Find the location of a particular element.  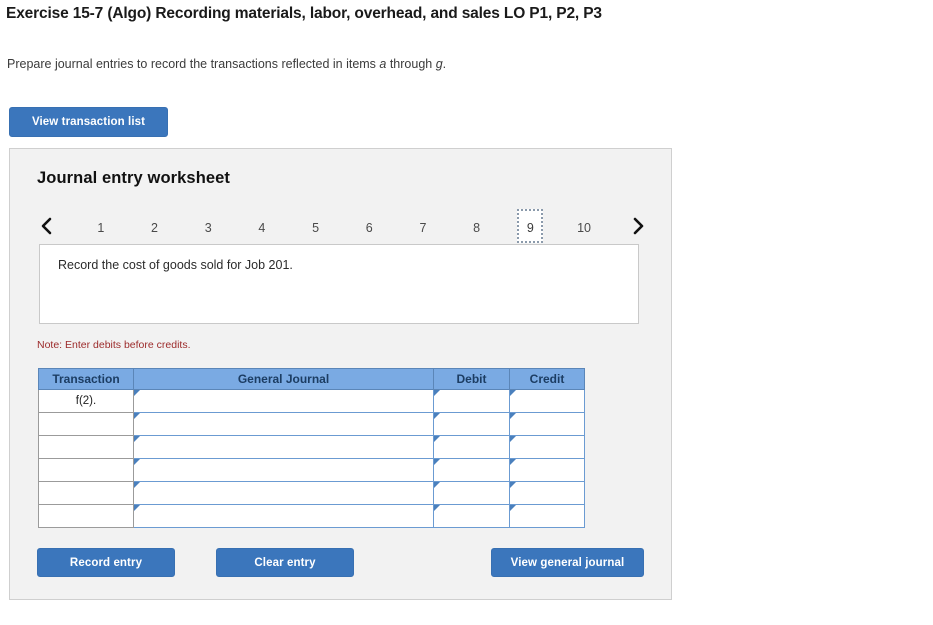

table-header-row: Transaction General Journal Debit Credit is located at coordinates (311, 379).